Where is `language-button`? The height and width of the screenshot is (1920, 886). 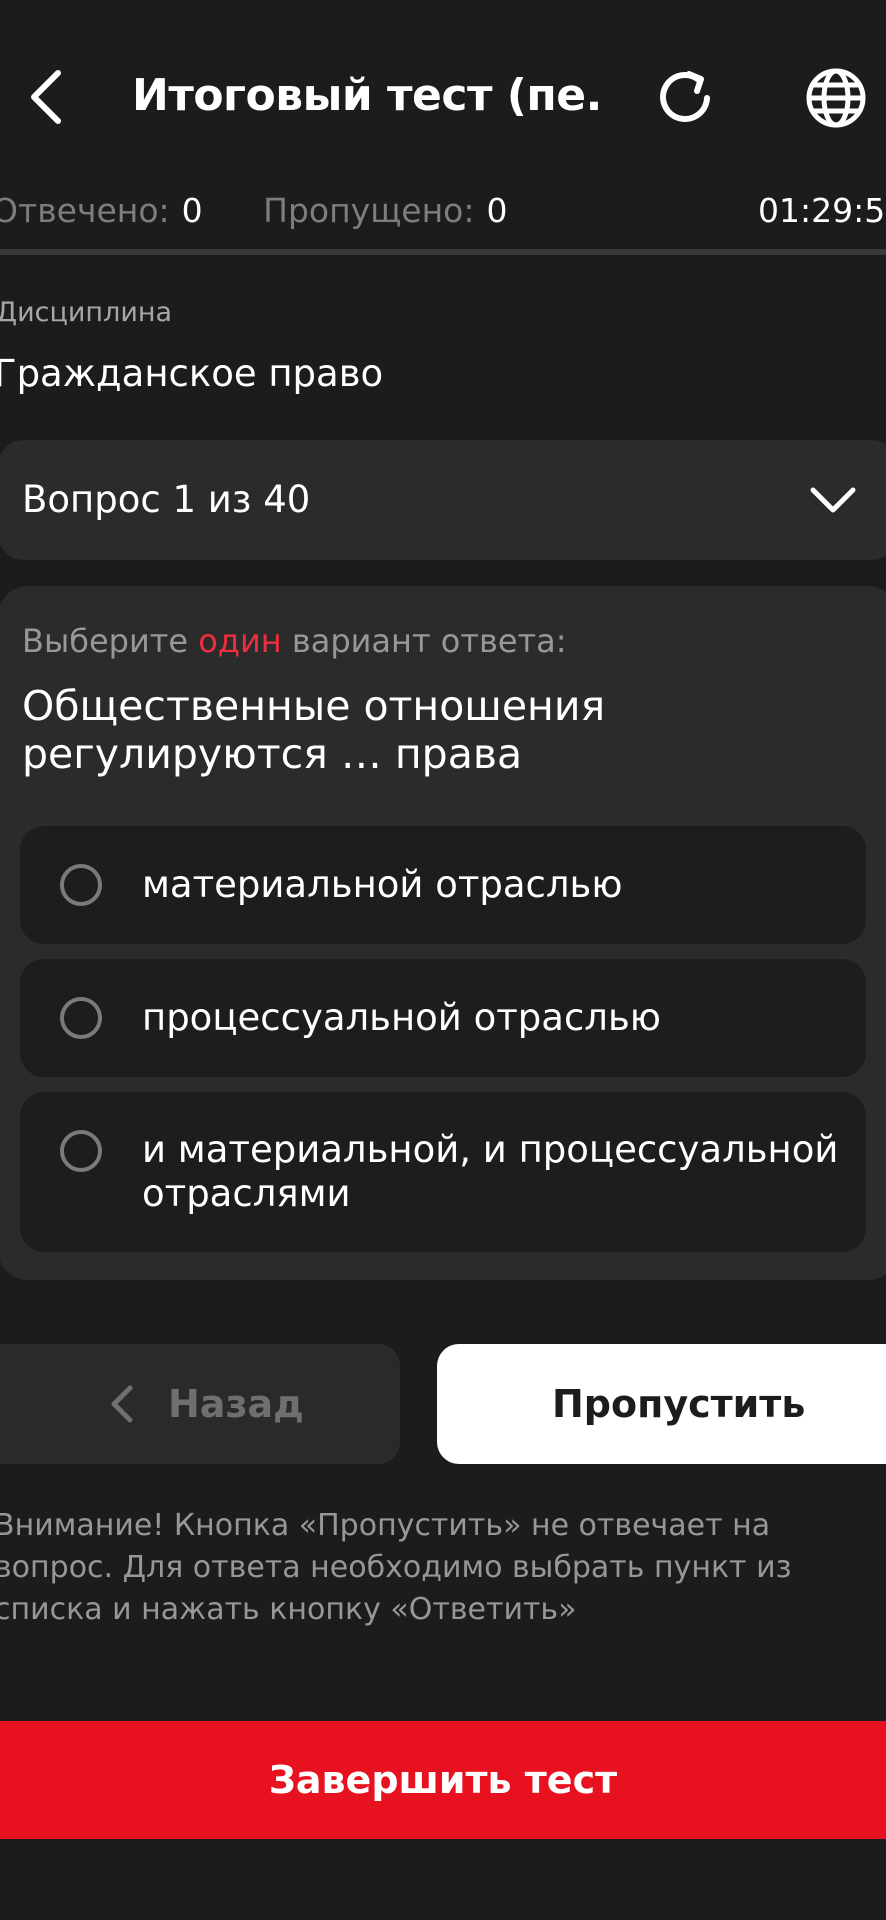 language-button is located at coordinates (836, 98).